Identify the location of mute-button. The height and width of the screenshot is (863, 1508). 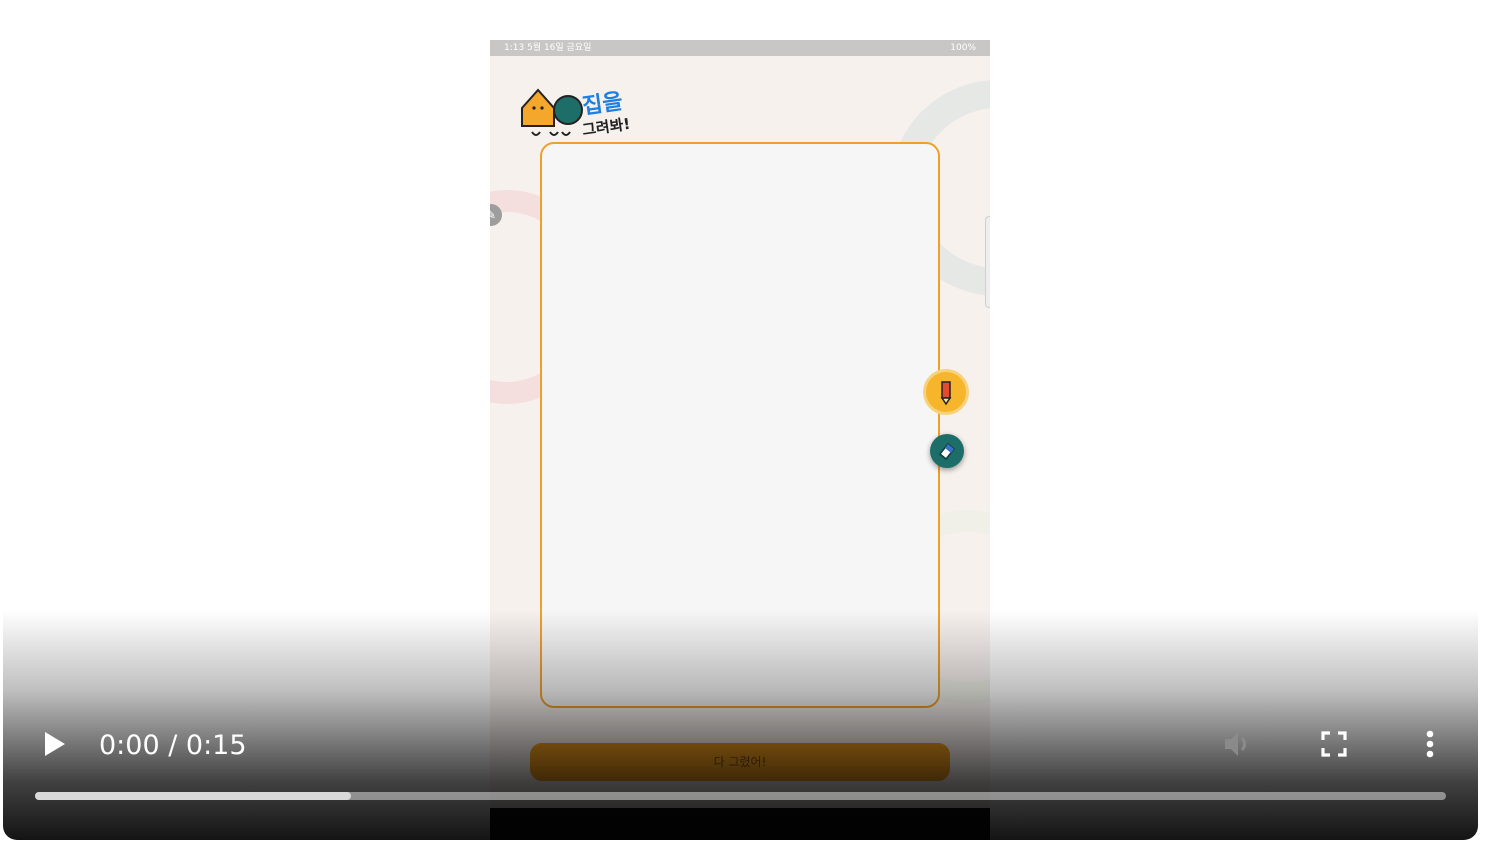
(1237, 744).